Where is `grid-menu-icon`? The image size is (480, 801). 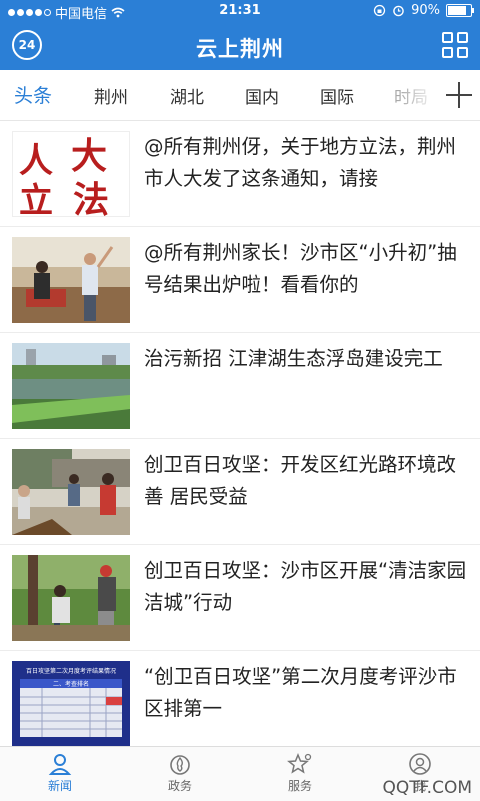 grid-menu-icon is located at coordinates (455, 45).